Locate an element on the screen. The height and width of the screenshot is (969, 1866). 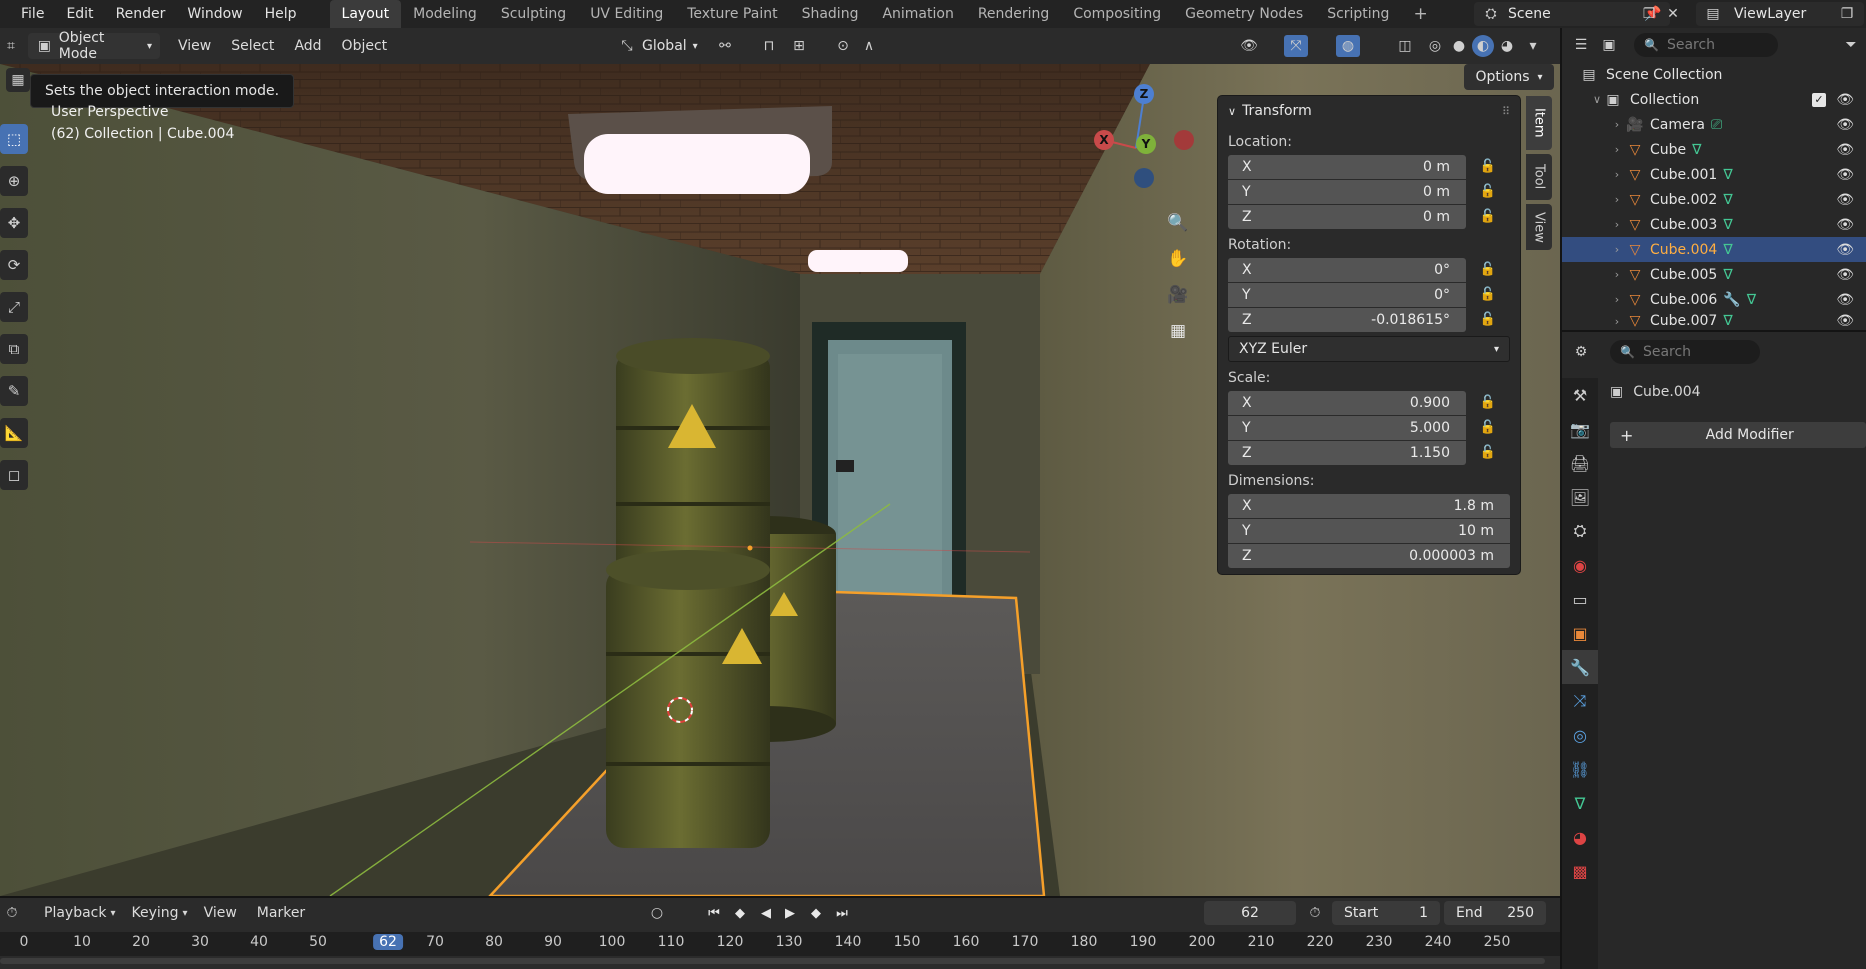
new-view-layer-icon: ❐ is located at coordinates (1847, 14).